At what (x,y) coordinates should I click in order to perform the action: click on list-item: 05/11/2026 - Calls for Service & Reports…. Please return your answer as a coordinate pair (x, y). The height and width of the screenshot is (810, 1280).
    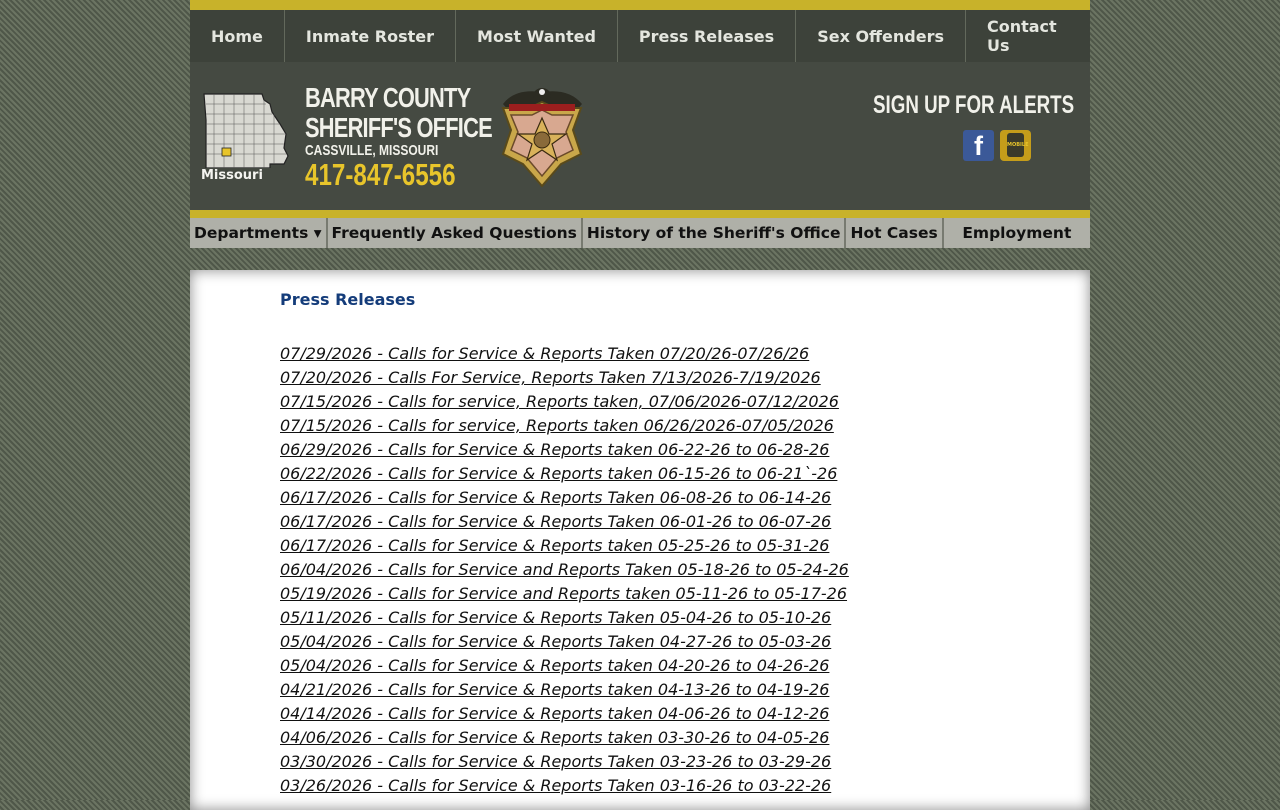
    Looking at the image, I should click on (564, 618).